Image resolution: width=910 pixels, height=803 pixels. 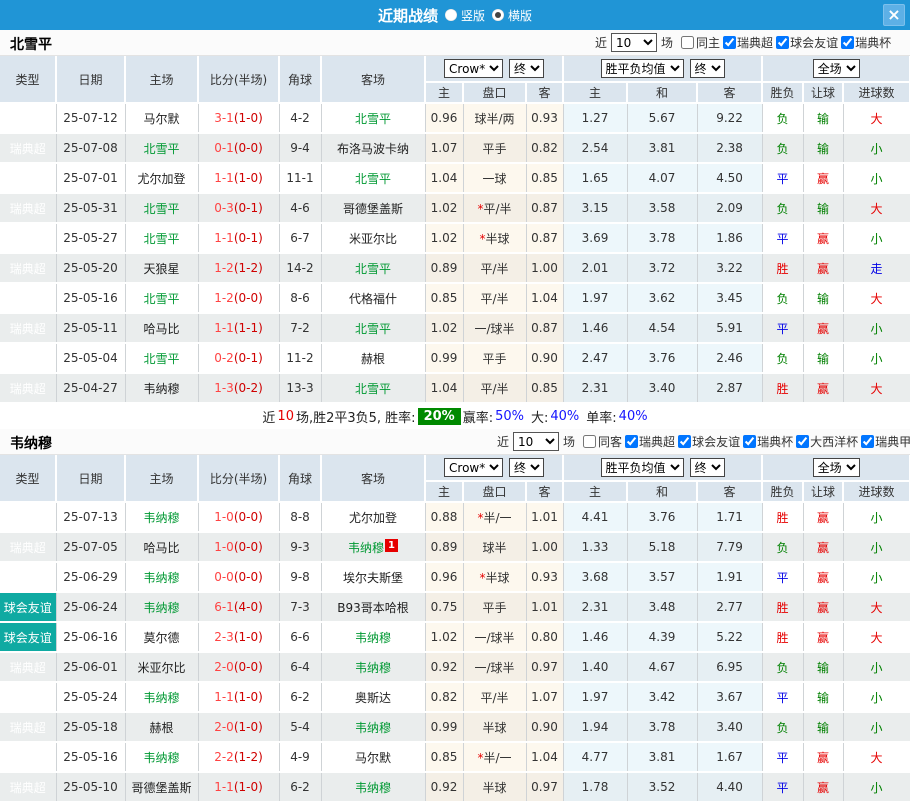 I want to click on layout-radio-vertical: 竖版, so click(x=464, y=15).